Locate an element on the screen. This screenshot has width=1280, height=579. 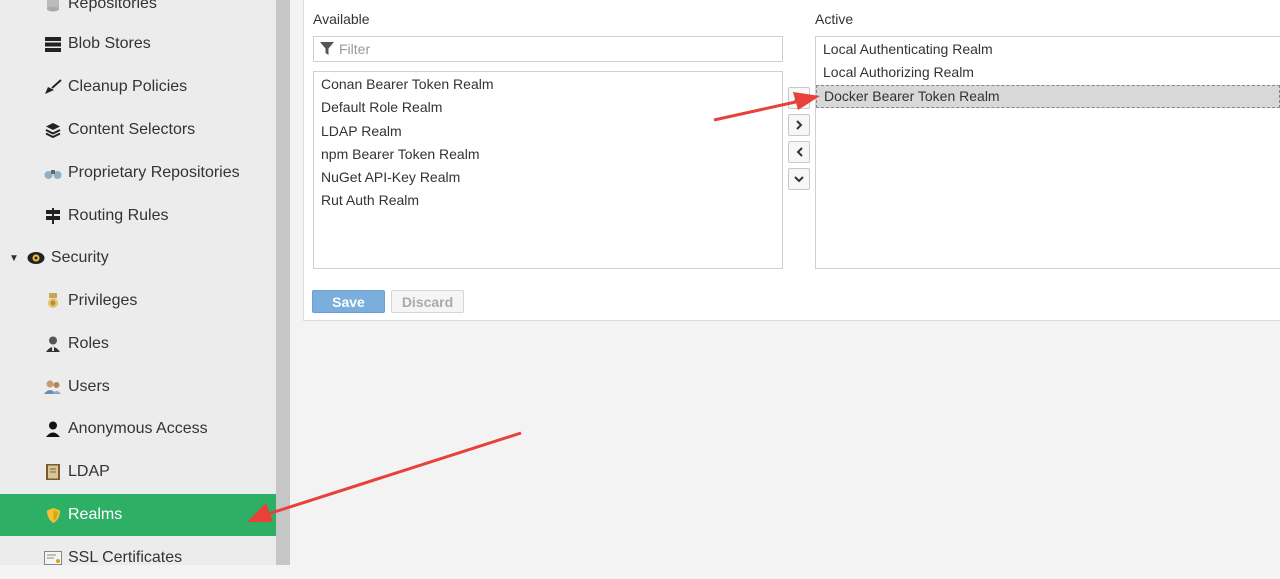
list-item: npm Bearer Token Realm is located at coordinates (548, 154).